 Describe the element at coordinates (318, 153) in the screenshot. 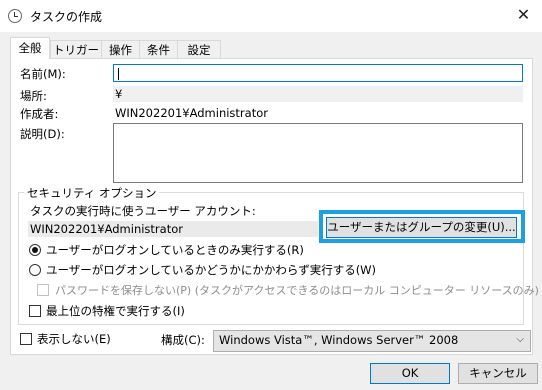

I see `description-textarea` at that location.